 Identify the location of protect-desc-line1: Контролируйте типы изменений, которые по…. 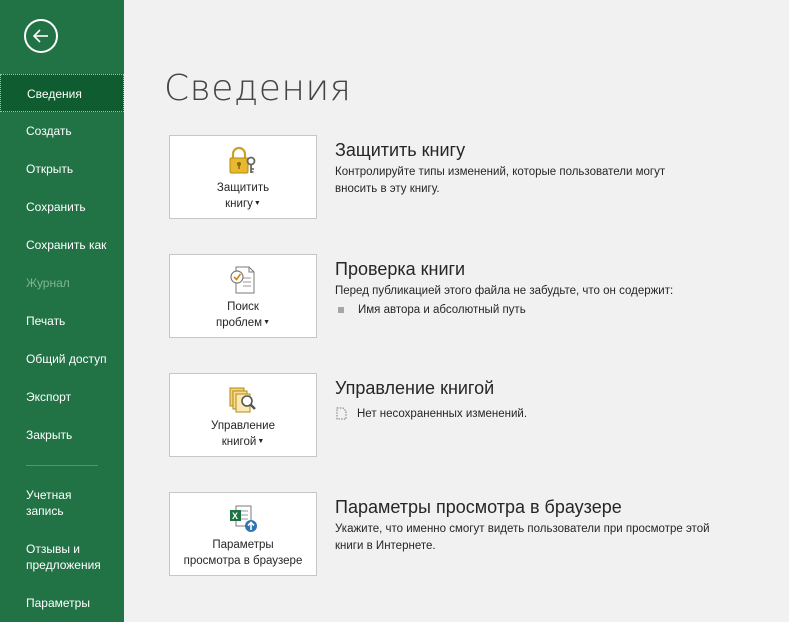
(500, 172).